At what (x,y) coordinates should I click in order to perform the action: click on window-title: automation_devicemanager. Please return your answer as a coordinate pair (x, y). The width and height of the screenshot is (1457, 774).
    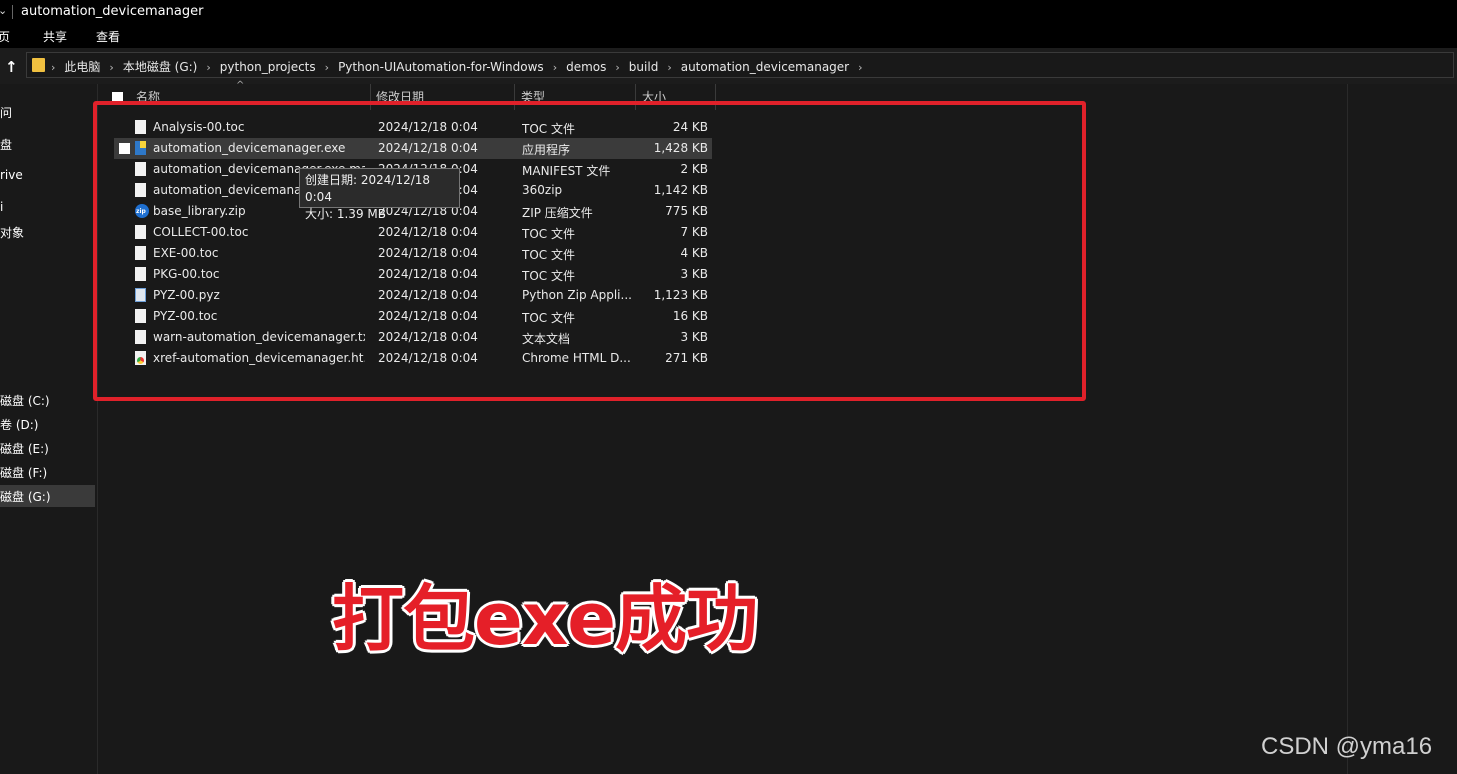
    Looking at the image, I should click on (112, 11).